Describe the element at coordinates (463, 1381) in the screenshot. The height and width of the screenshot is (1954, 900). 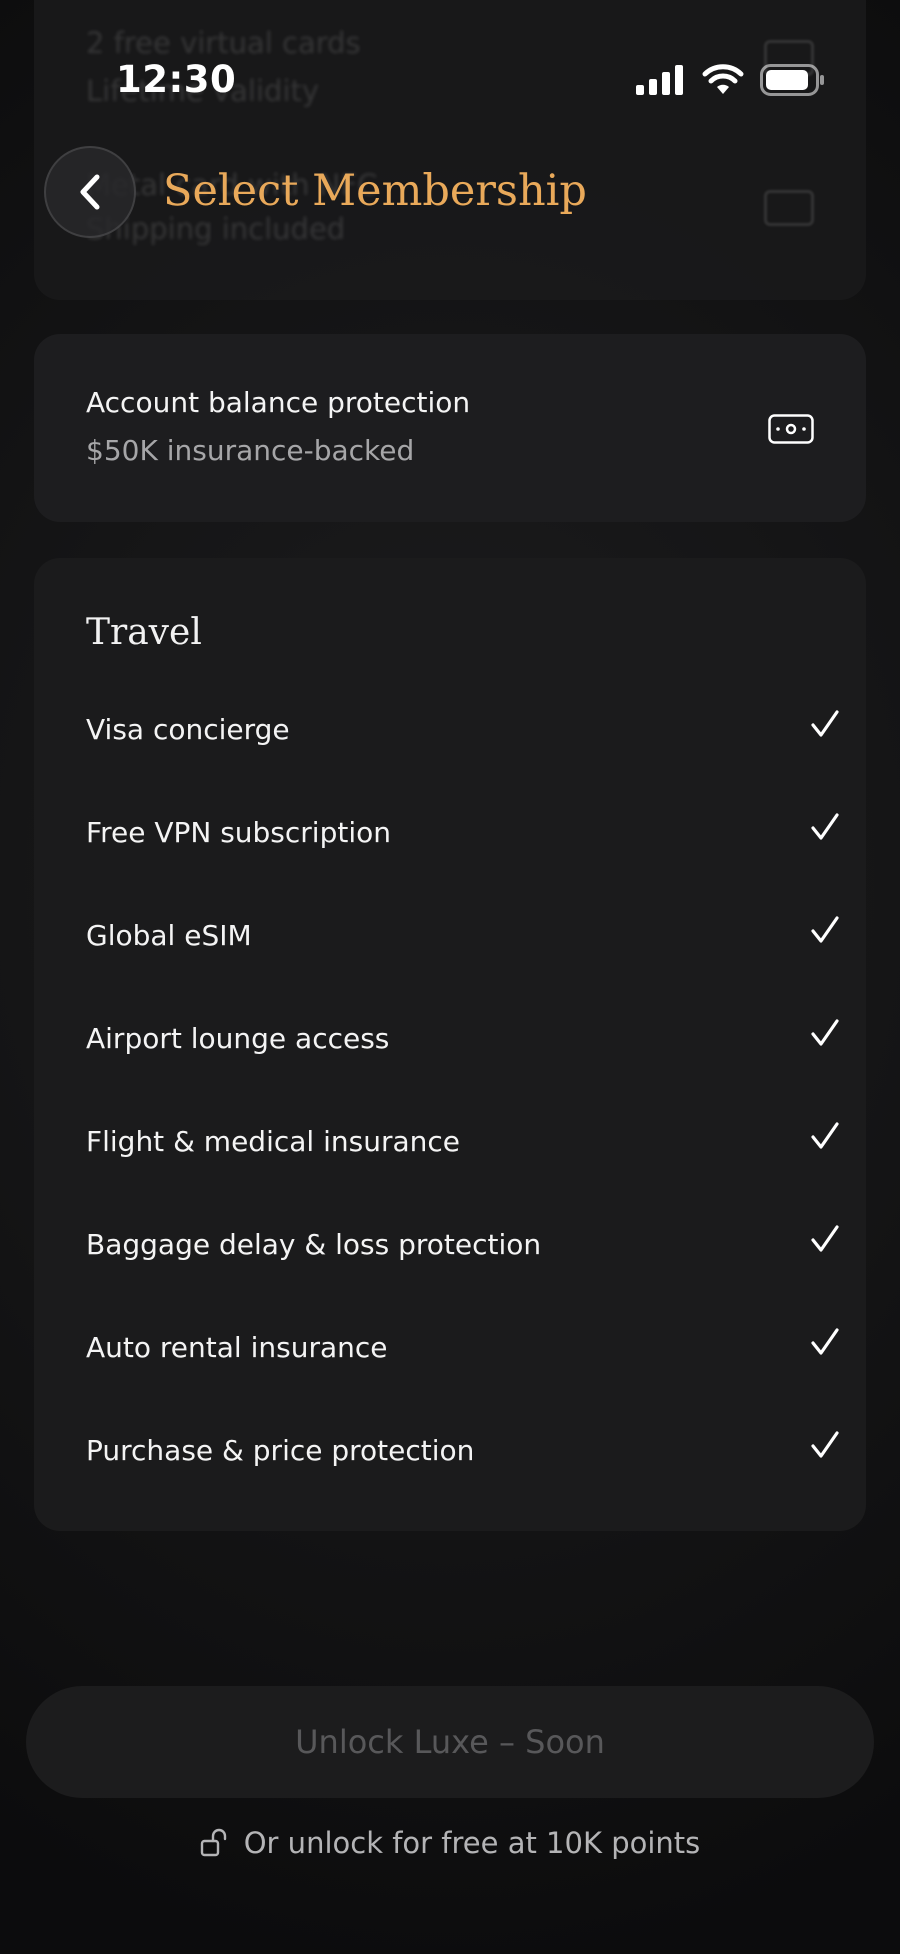
I see `list-item: Auto rental insurance` at that location.